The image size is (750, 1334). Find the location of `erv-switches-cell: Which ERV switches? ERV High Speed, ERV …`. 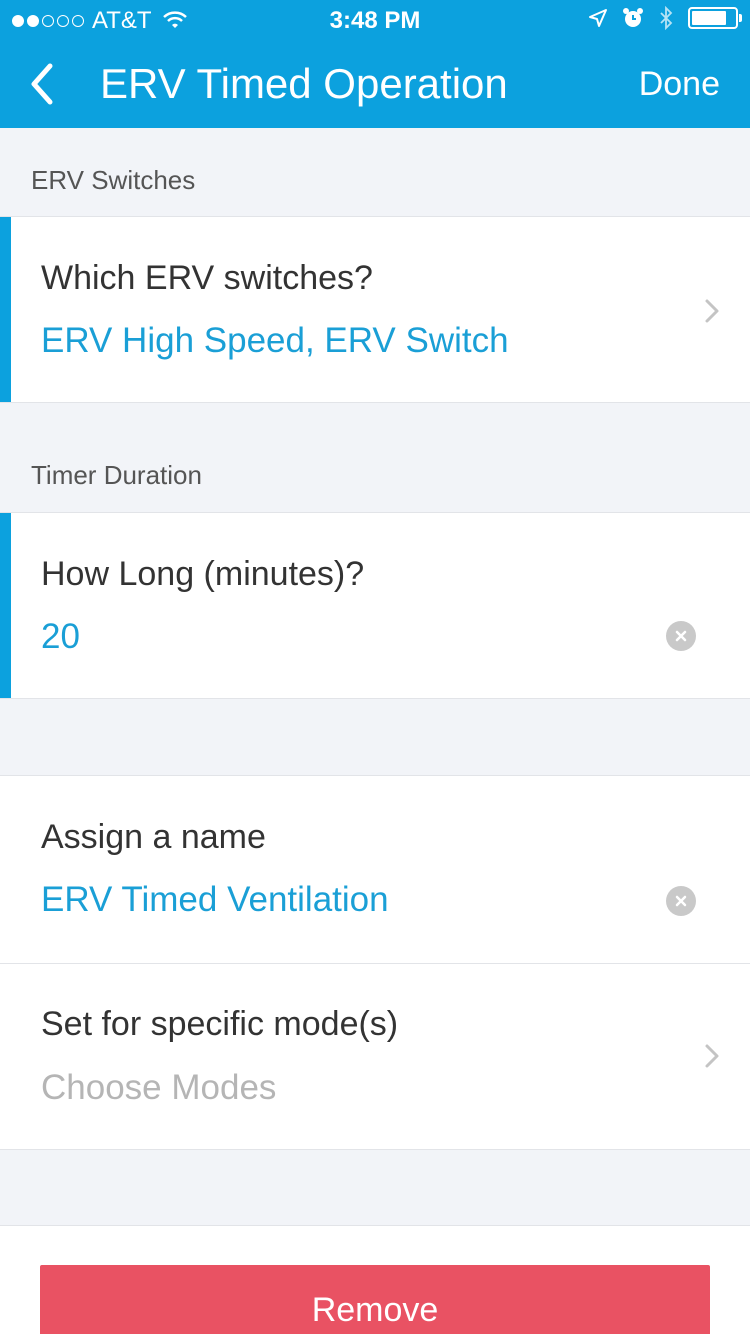

erv-switches-cell: Which ERV switches? ERV High Speed, ERV … is located at coordinates (375, 309).